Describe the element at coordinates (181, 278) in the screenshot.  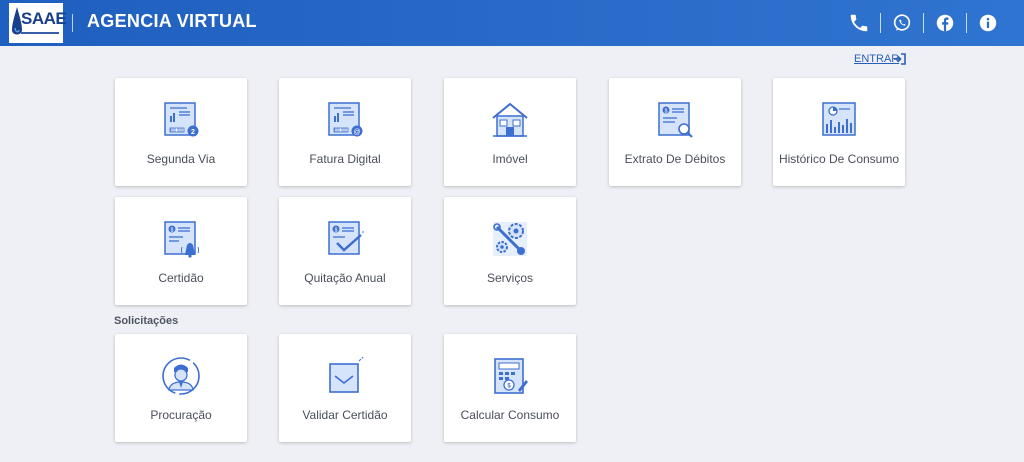
I see `card-label: Certidão` at that location.